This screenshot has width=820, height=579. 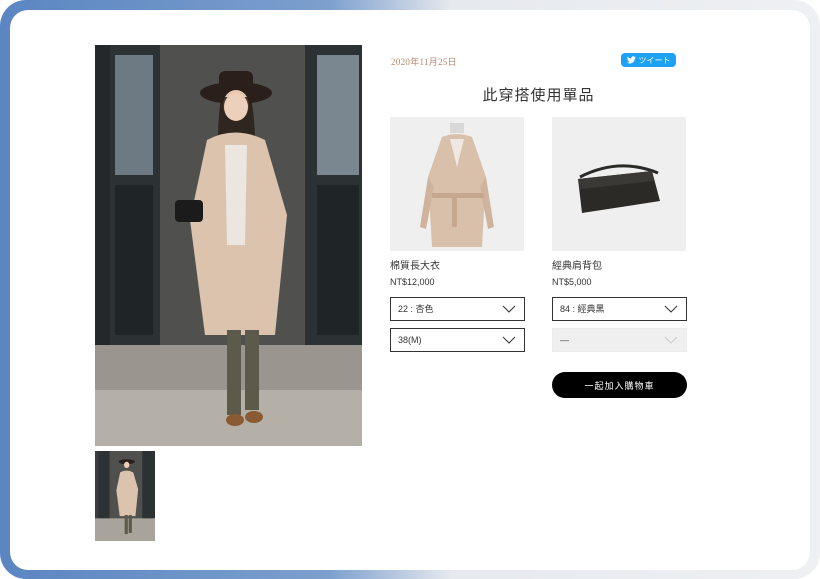 What do you see at coordinates (577, 266) in the screenshot?
I see `product-name: 經典肩背包` at bounding box center [577, 266].